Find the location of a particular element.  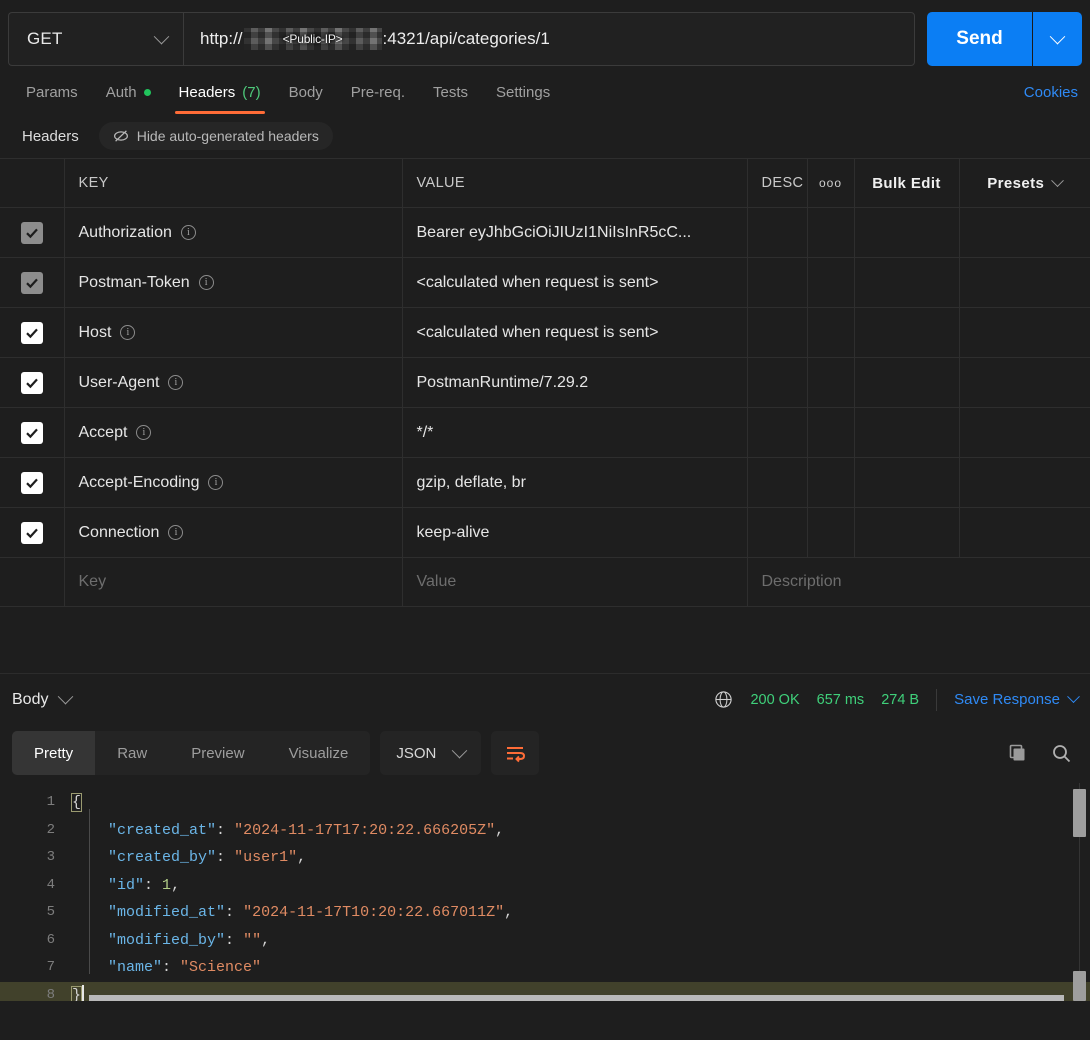

header-col-checkbox is located at coordinates (32, 183).